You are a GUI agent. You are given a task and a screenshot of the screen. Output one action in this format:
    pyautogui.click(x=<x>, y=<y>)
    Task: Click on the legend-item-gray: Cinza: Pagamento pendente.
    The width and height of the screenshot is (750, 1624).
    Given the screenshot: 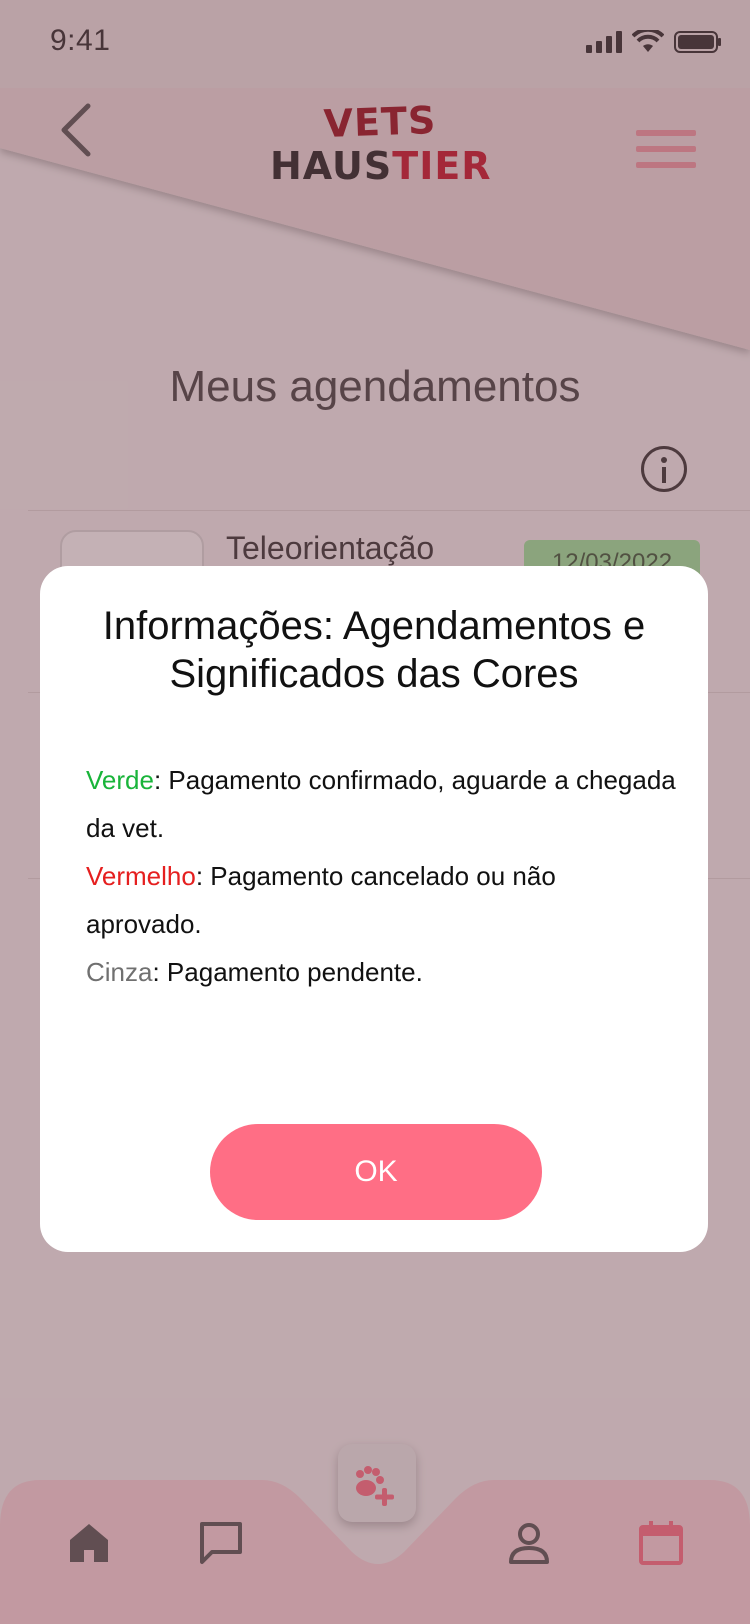 What is the action you would take?
    pyautogui.click(x=381, y=972)
    